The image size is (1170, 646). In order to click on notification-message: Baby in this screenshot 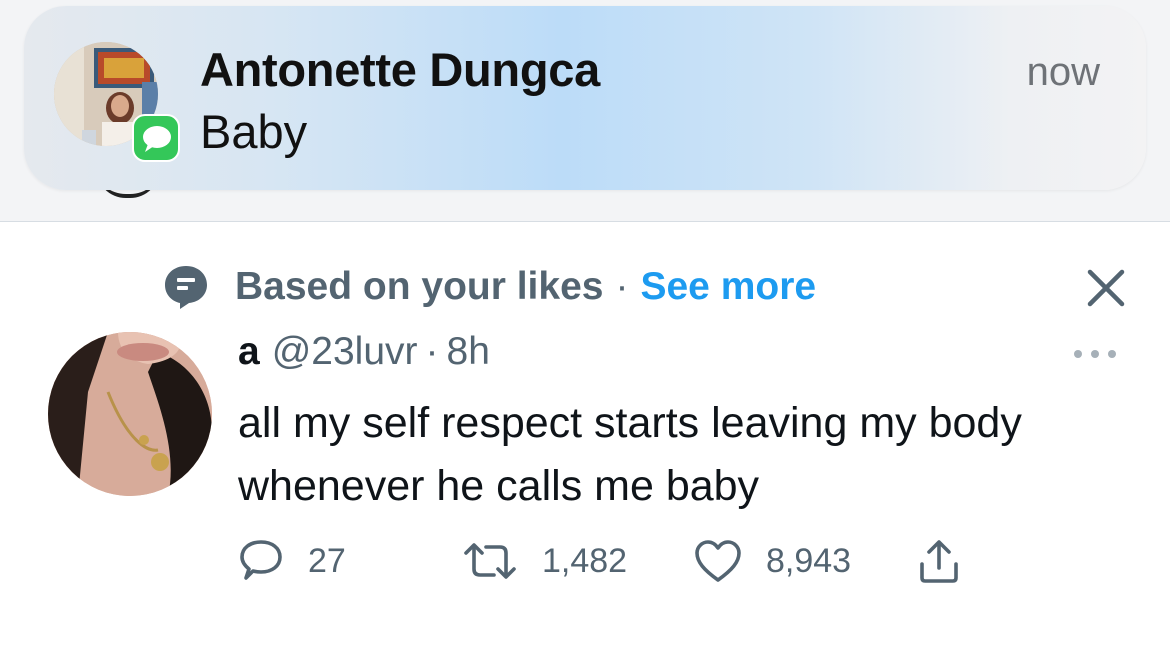, I will do `click(254, 131)`.